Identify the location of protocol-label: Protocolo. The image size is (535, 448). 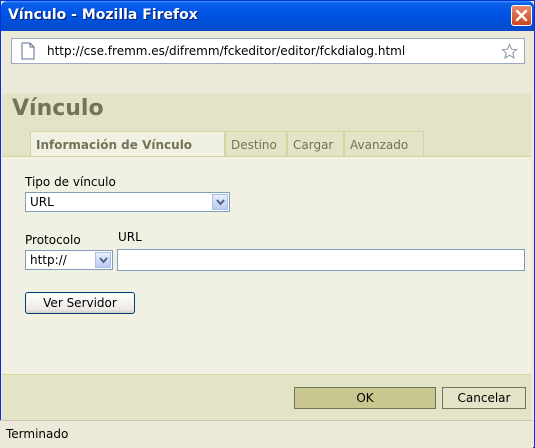
(53, 240).